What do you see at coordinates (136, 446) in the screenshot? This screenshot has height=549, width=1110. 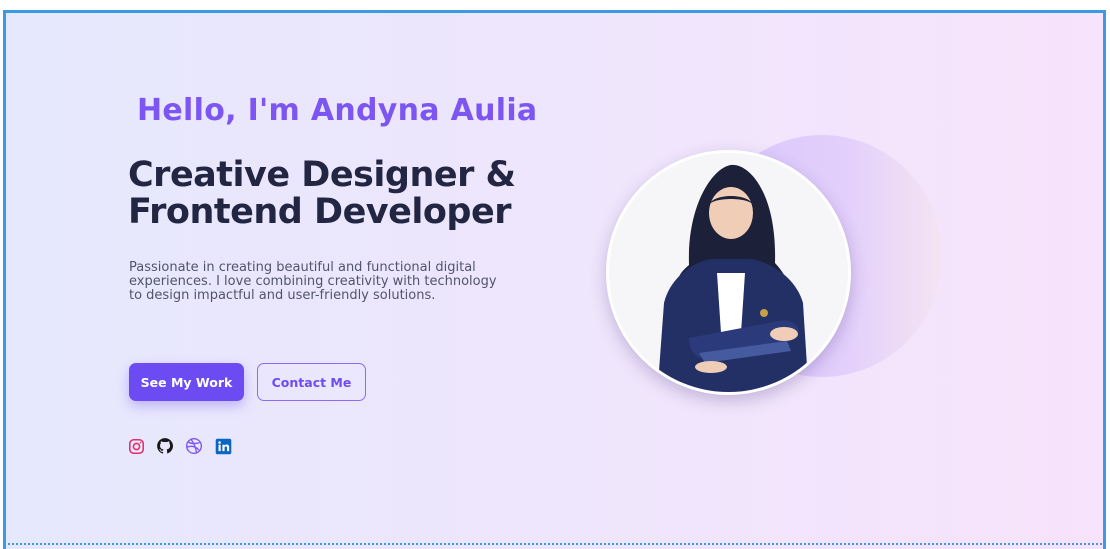 I see `instagram-icon` at bounding box center [136, 446].